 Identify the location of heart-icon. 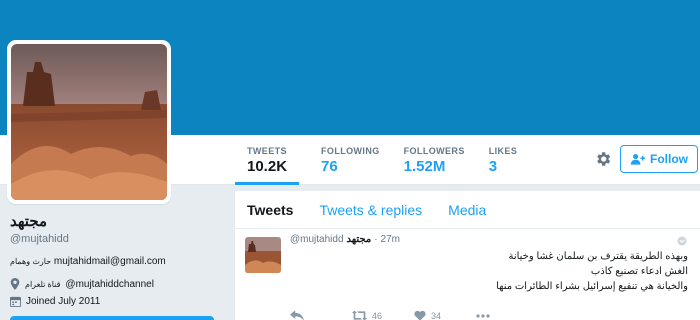
(420, 315).